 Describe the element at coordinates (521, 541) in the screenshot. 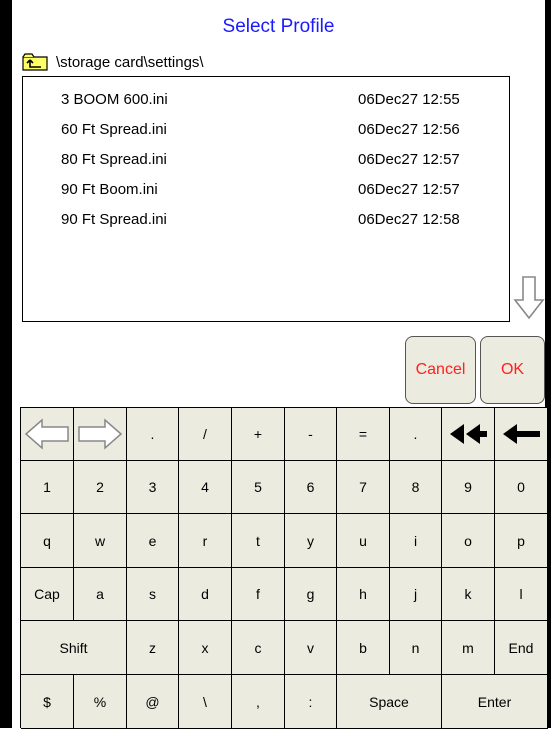

I see `key: p` at that location.